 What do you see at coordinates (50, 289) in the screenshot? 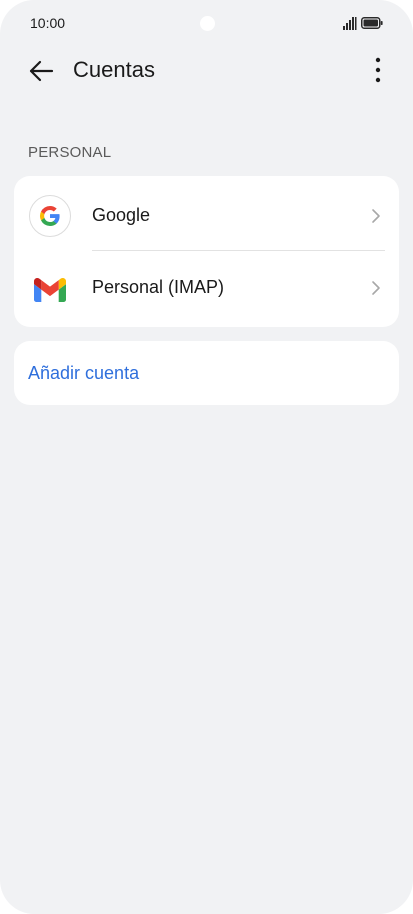
I see `gmail-icon` at bounding box center [50, 289].